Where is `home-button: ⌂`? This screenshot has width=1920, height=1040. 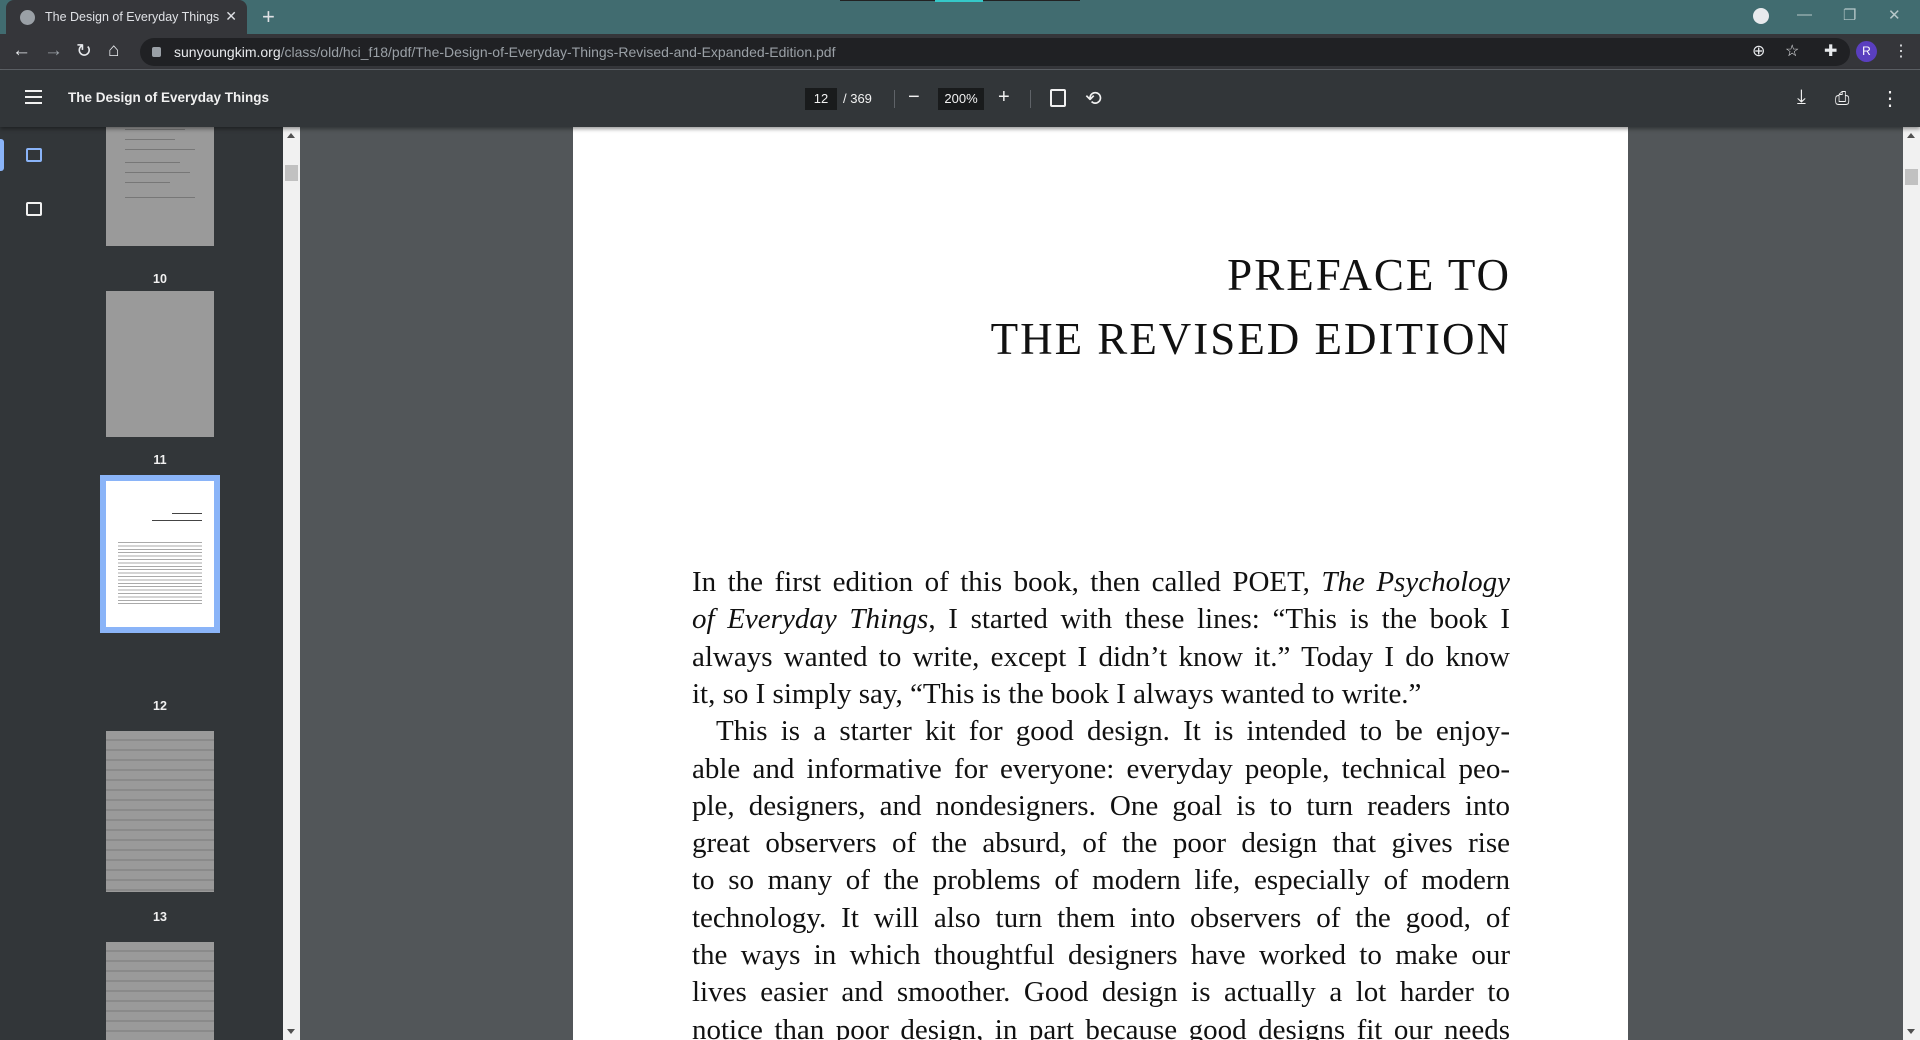 home-button: ⌂ is located at coordinates (113, 51).